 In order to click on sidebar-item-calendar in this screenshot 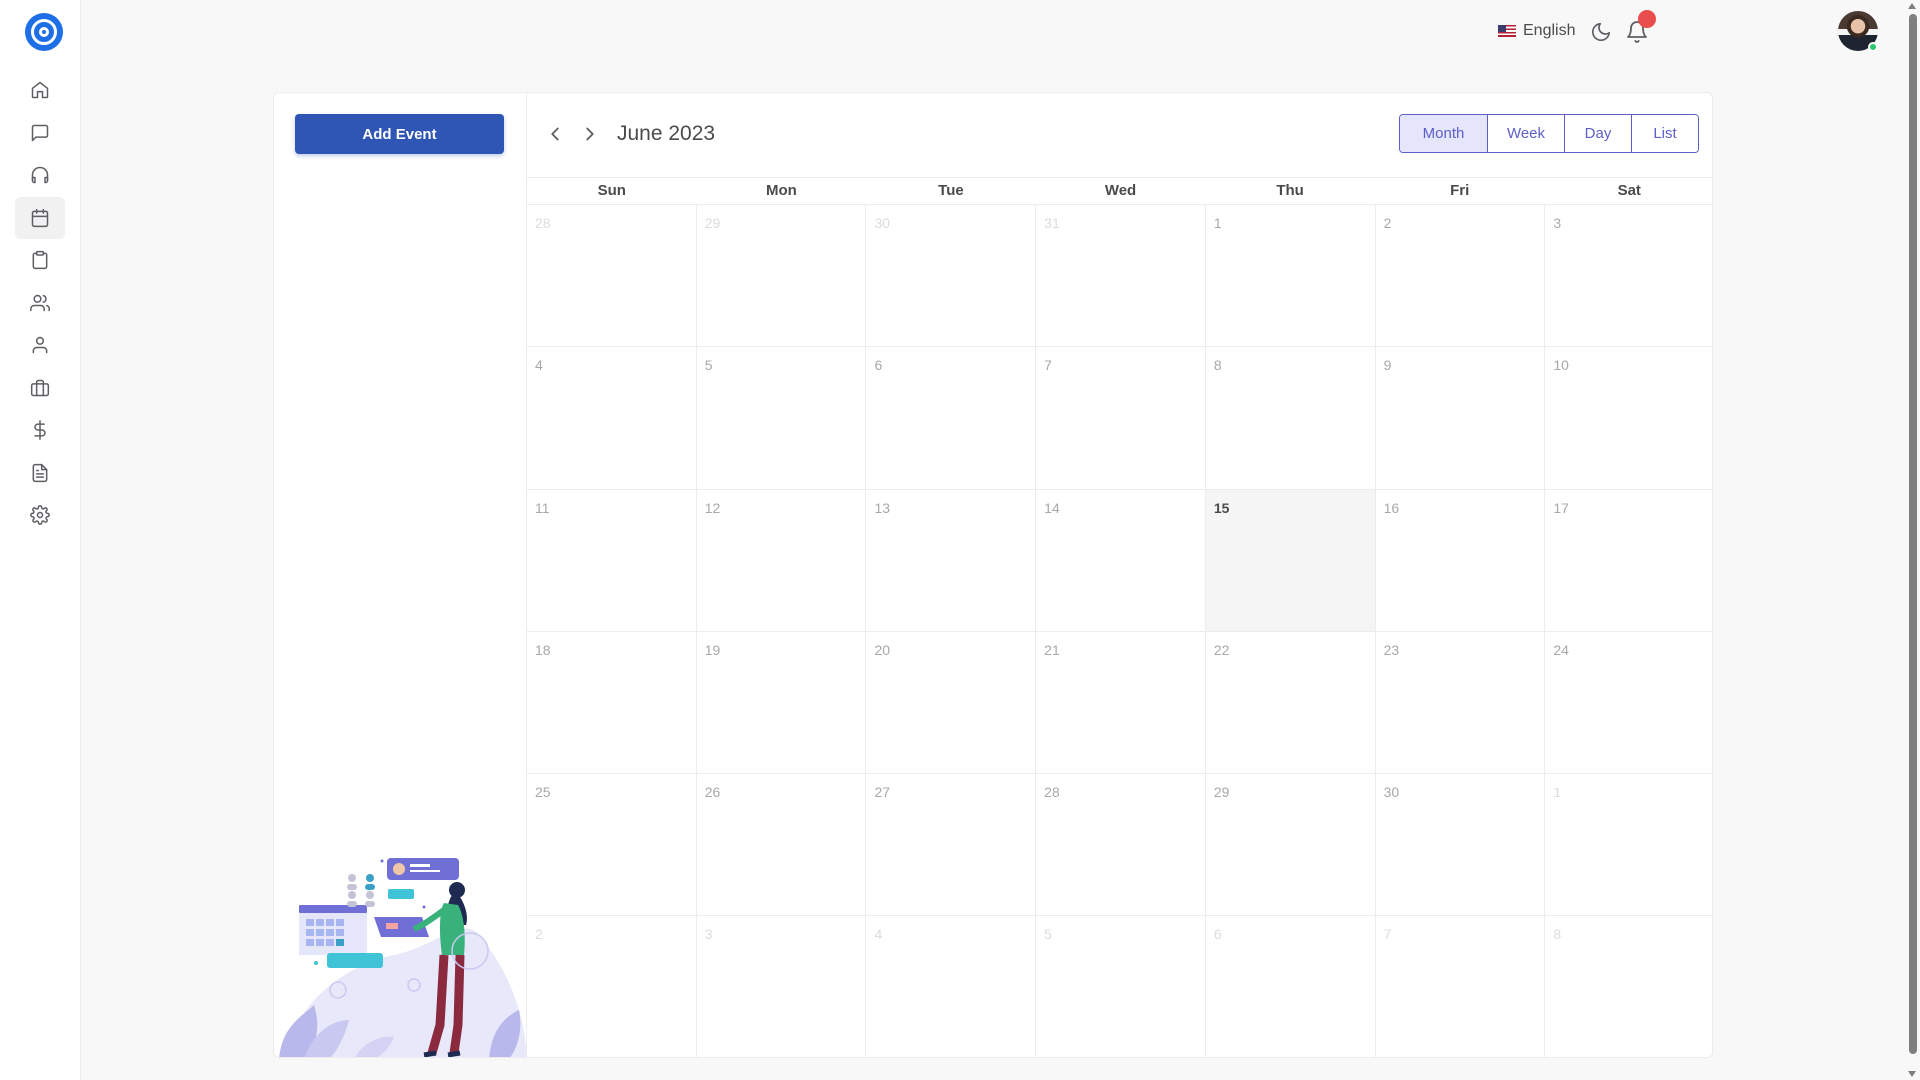, I will do `click(40, 217)`.